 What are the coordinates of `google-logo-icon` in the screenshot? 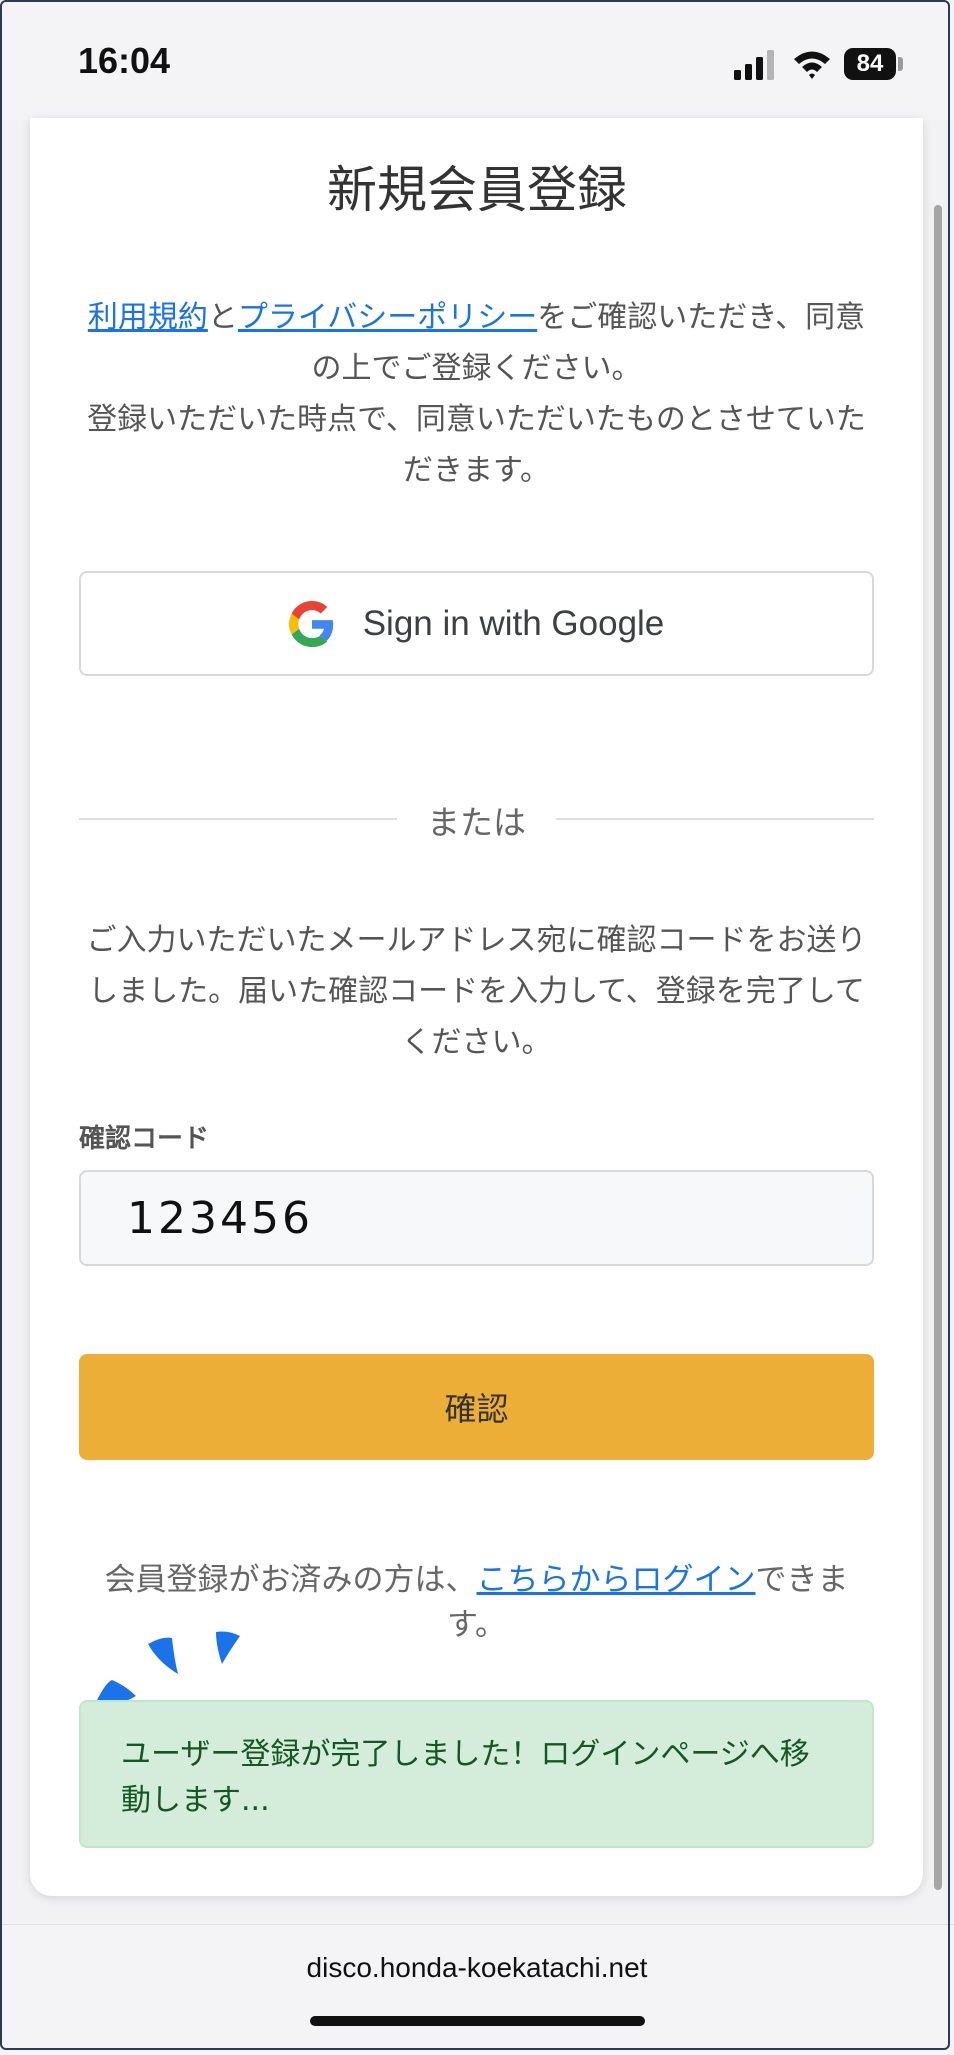 It's located at (310, 623).